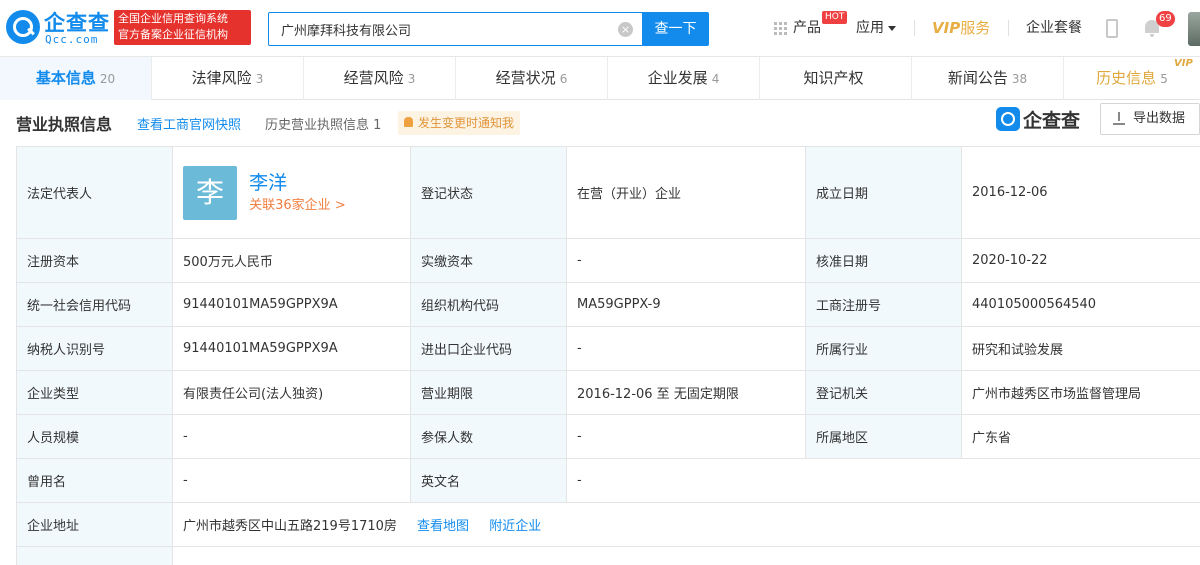 The width and height of the screenshot is (1200, 565). Describe the element at coordinates (686, 555) in the screenshot. I see `business-scope-cell` at that location.